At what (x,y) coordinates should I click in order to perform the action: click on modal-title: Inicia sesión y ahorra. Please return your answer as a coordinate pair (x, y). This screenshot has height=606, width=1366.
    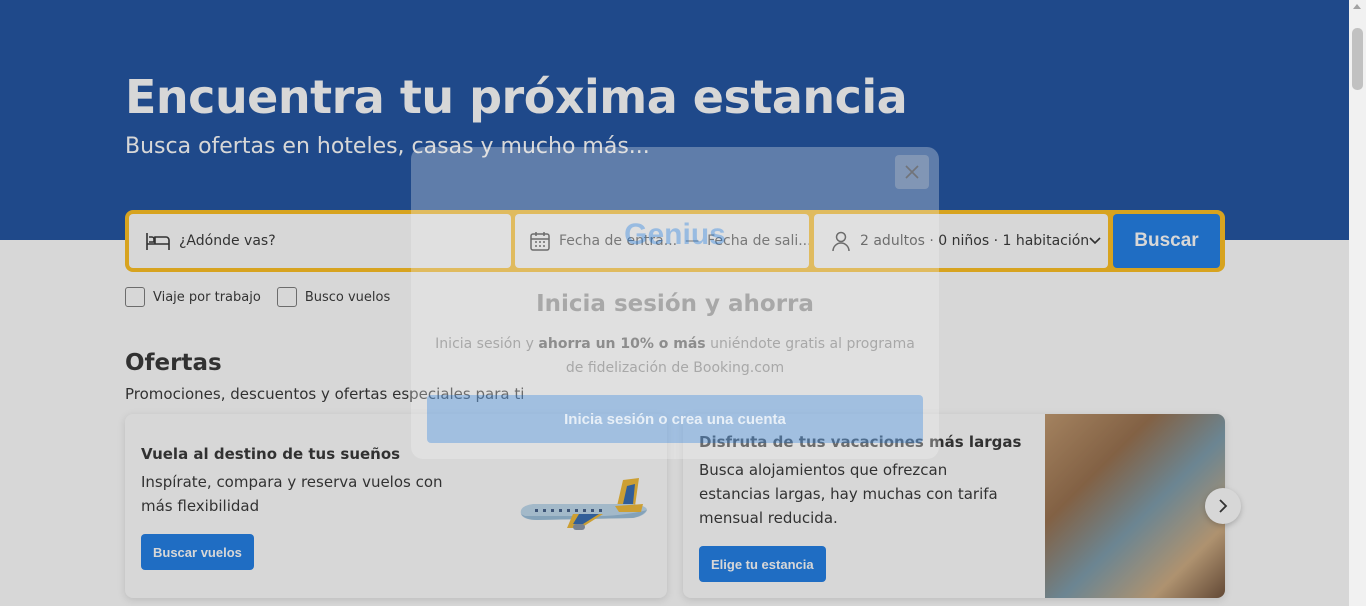
    Looking at the image, I should click on (675, 304).